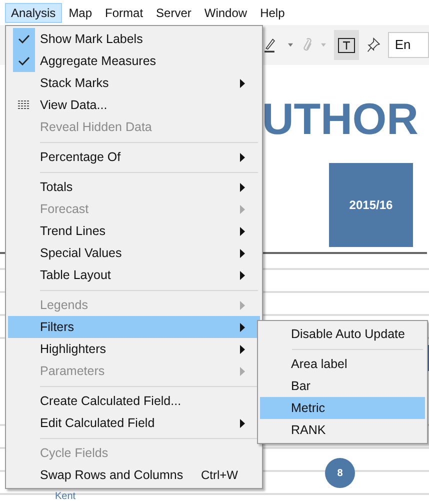  What do you see at coordinates (342, 430) in the screenshot?
I see `menu-item: RANK` at bounding box center [342, 430].